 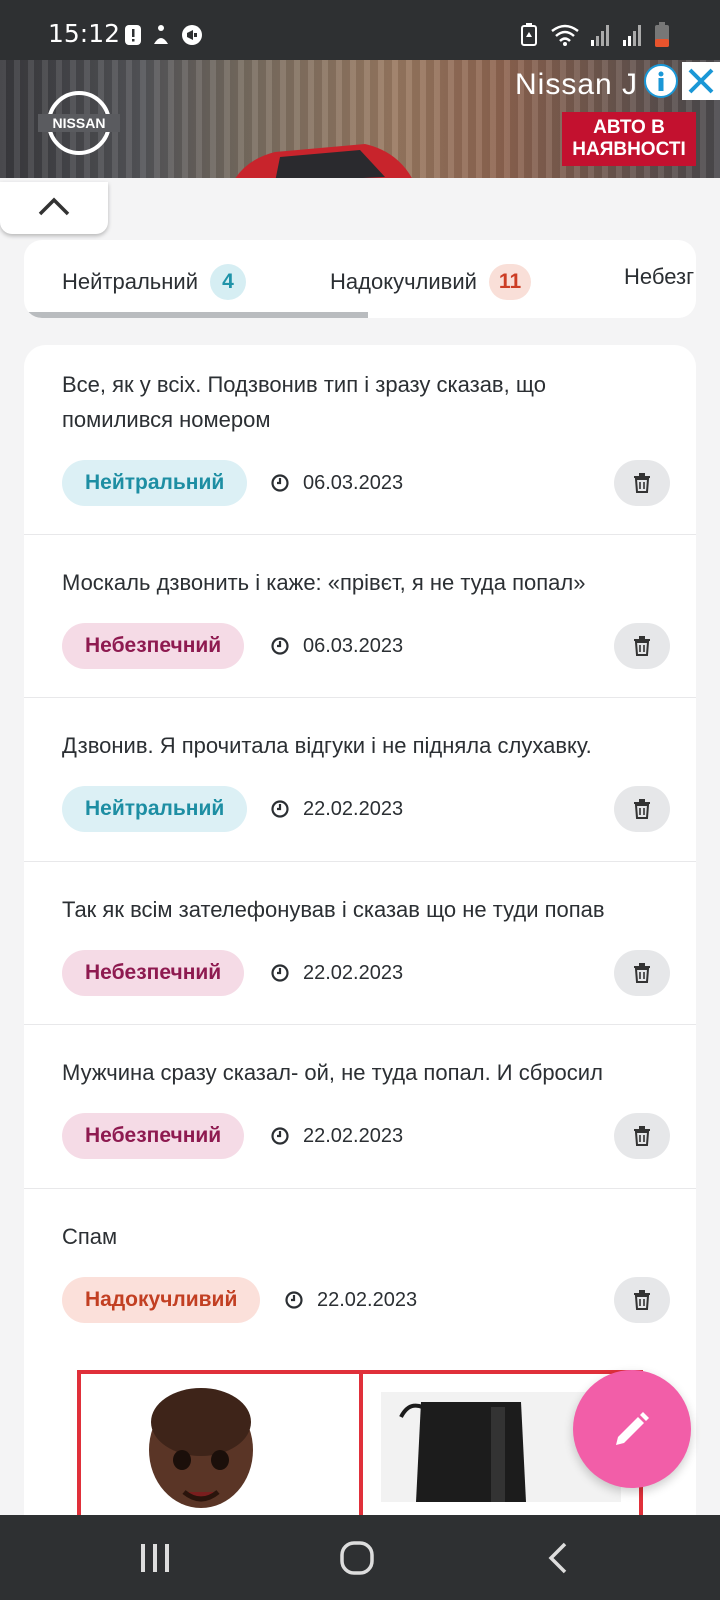 I want to click on category-badge: Надокучливий, so click(x=161, y=1300).